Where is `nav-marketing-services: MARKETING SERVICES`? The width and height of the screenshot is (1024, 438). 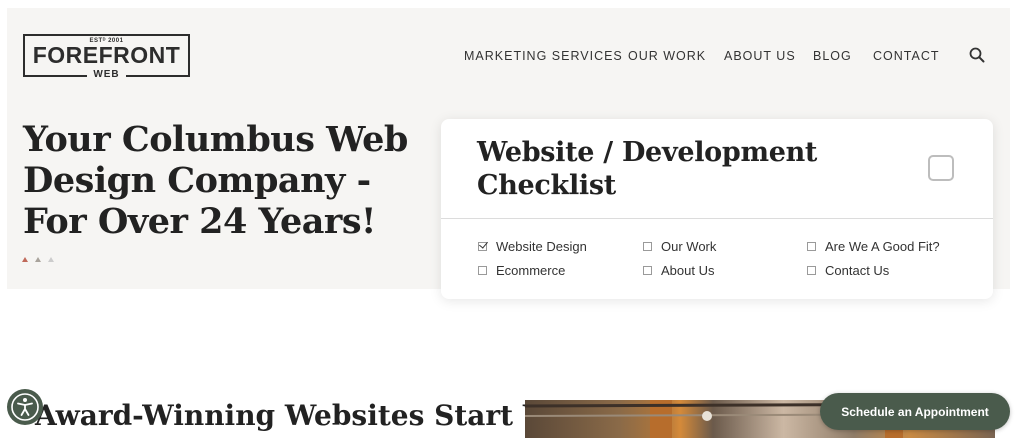
nav-marketing-services: MARKETING SERVICES is located at coordinates (543, 56).